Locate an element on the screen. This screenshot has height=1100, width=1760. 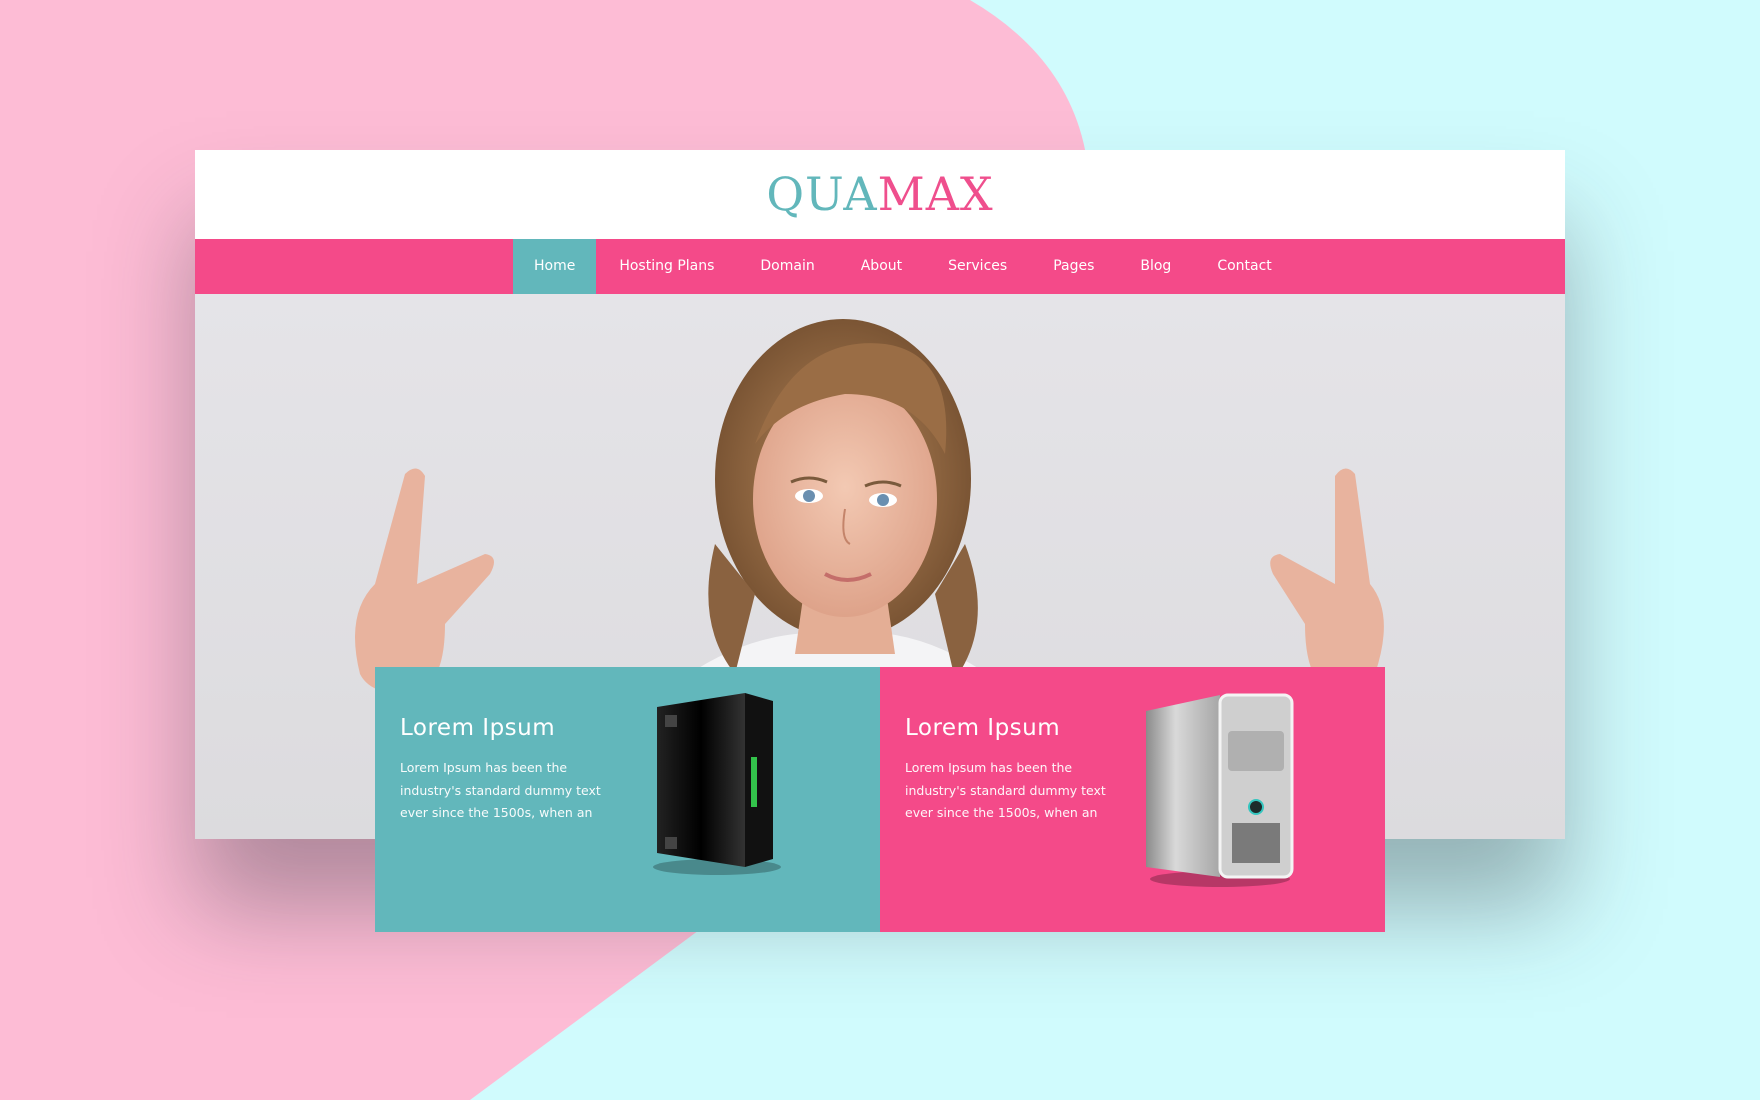
nav-item-blog: Blog is located at coordinates (1155, 266).